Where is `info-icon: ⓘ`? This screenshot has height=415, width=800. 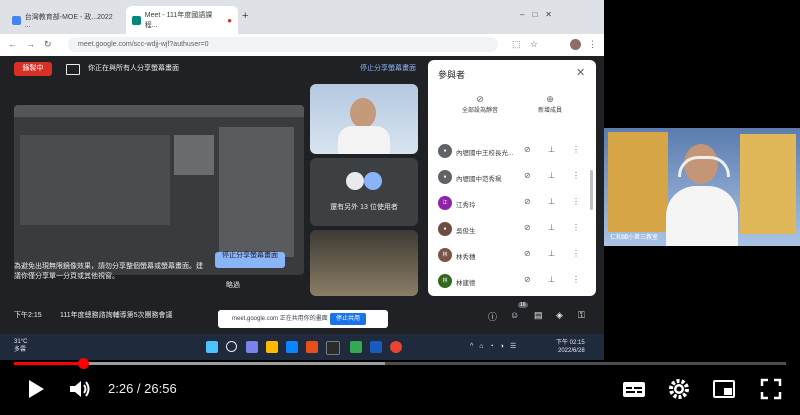
info-icon: ⓘ is located at coordinates (492, 316).